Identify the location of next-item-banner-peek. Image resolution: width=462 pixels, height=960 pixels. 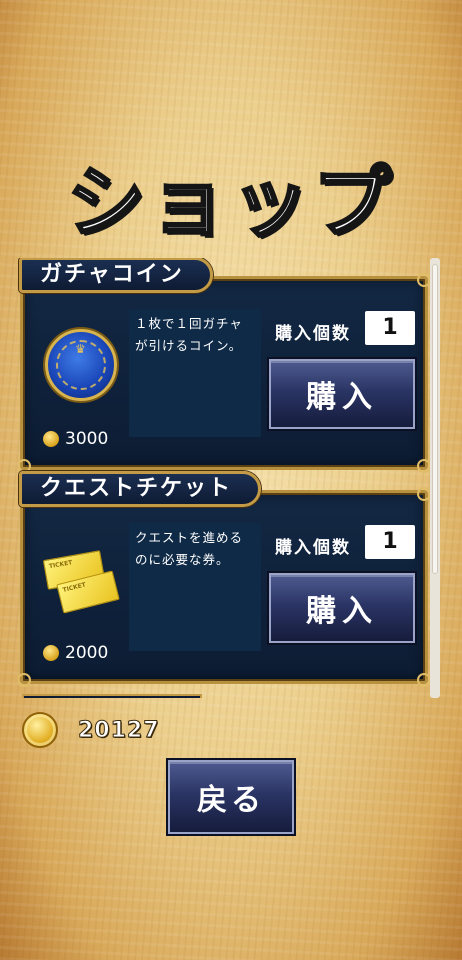
(112, 696).